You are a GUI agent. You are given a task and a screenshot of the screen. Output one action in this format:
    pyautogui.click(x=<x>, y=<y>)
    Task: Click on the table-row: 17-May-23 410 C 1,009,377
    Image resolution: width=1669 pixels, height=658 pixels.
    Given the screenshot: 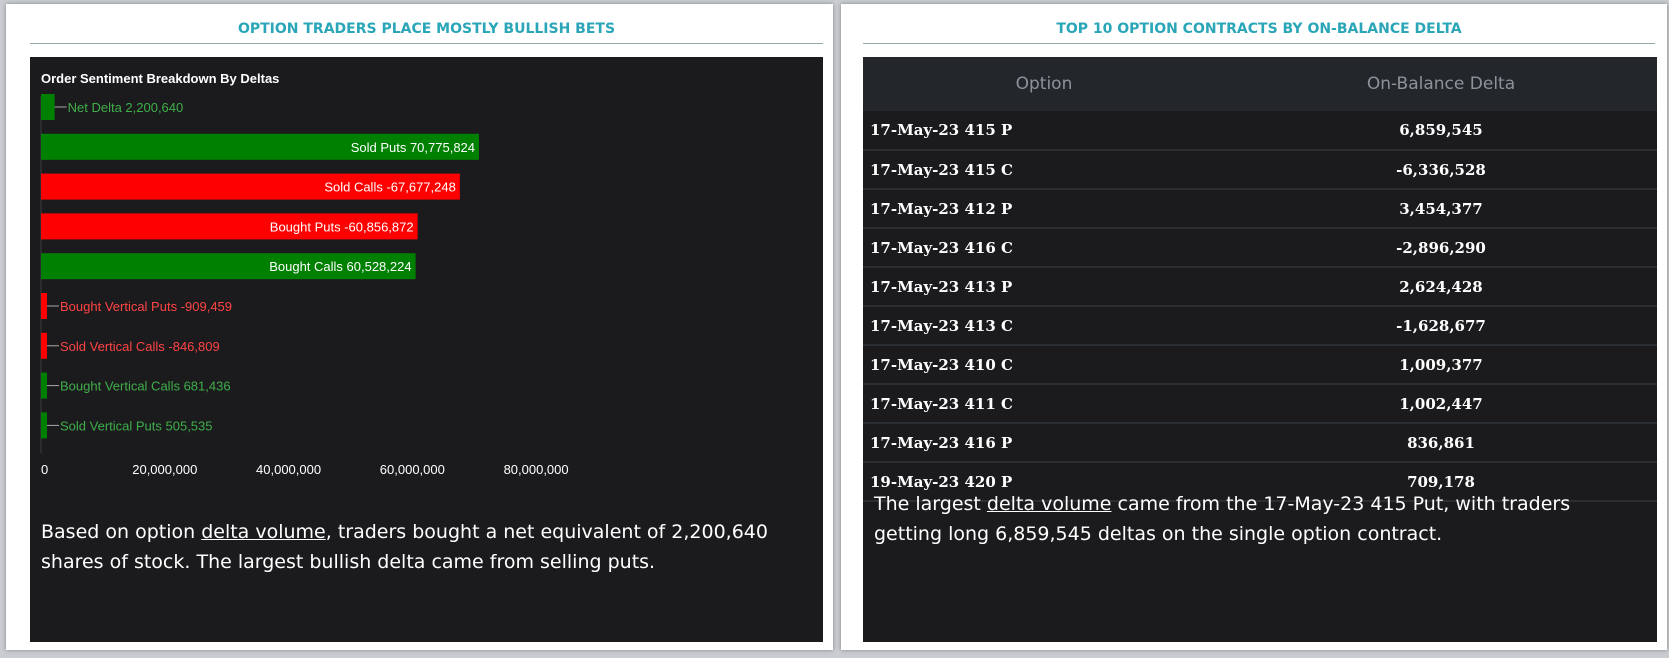 What is the action you would take?
    pyautogui.click(x=1260, y=365)
    